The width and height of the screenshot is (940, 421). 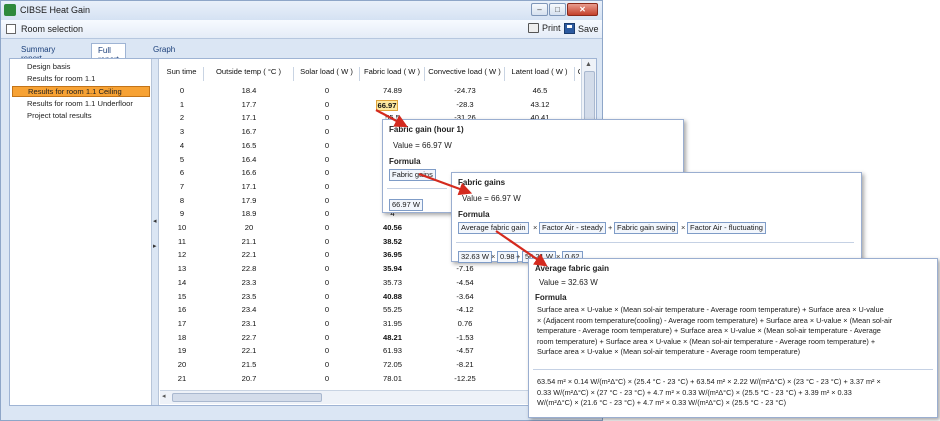 What do you see at coordinates (391, 118) in the screenshot?
I see `arrow-to-fabric-gain-hour` at bounding box center [391, 118].